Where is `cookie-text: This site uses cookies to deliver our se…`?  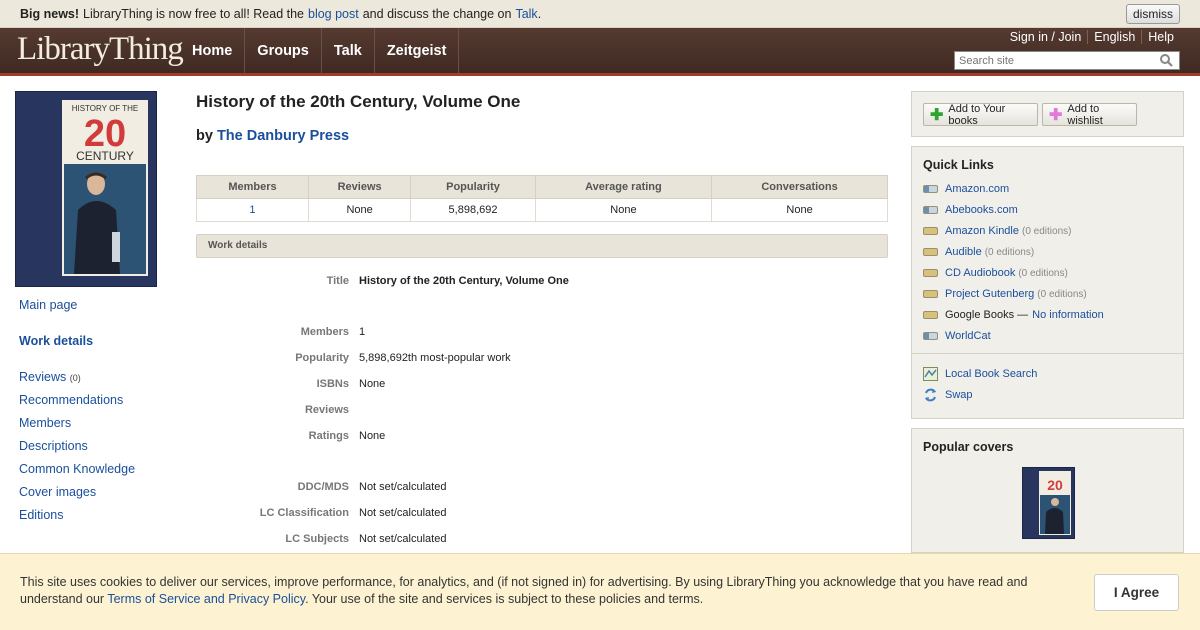
cookie-text: This site uses cookies to deliver our se… is located at coordinates (550, 590).